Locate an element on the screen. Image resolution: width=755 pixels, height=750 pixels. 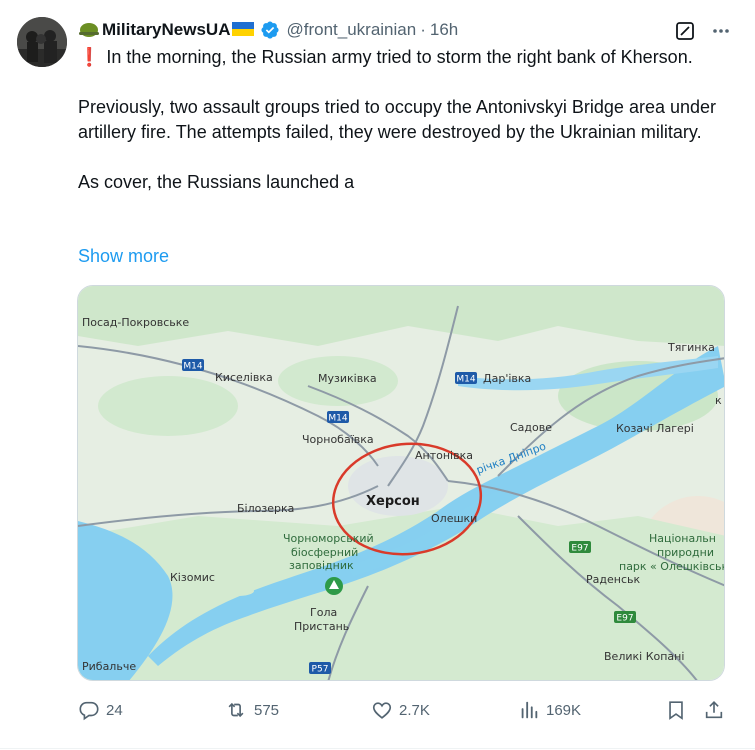
map-label-oleshky: Олешки is located at coordinates (454, 518).